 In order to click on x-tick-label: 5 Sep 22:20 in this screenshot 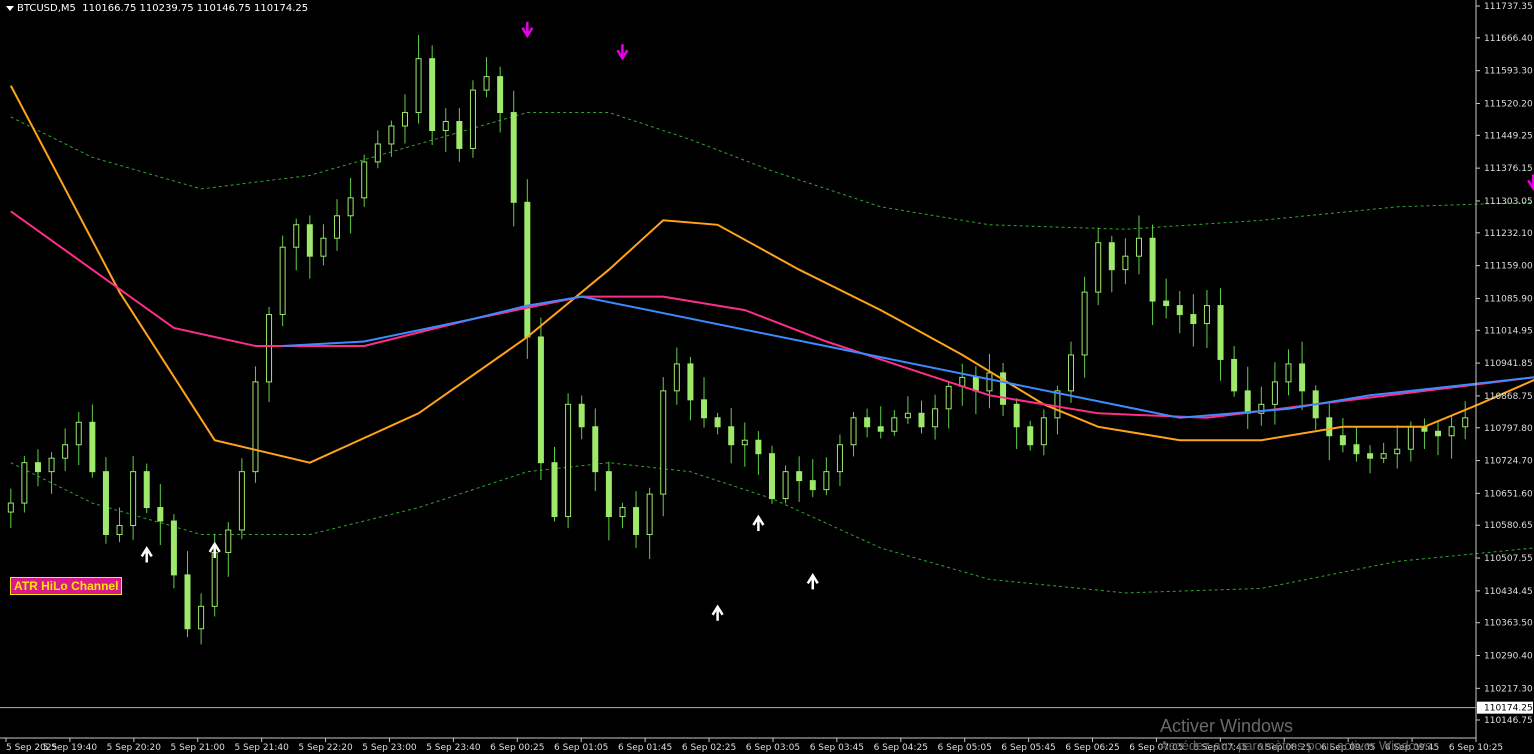, I will do `click(325, 748)`.